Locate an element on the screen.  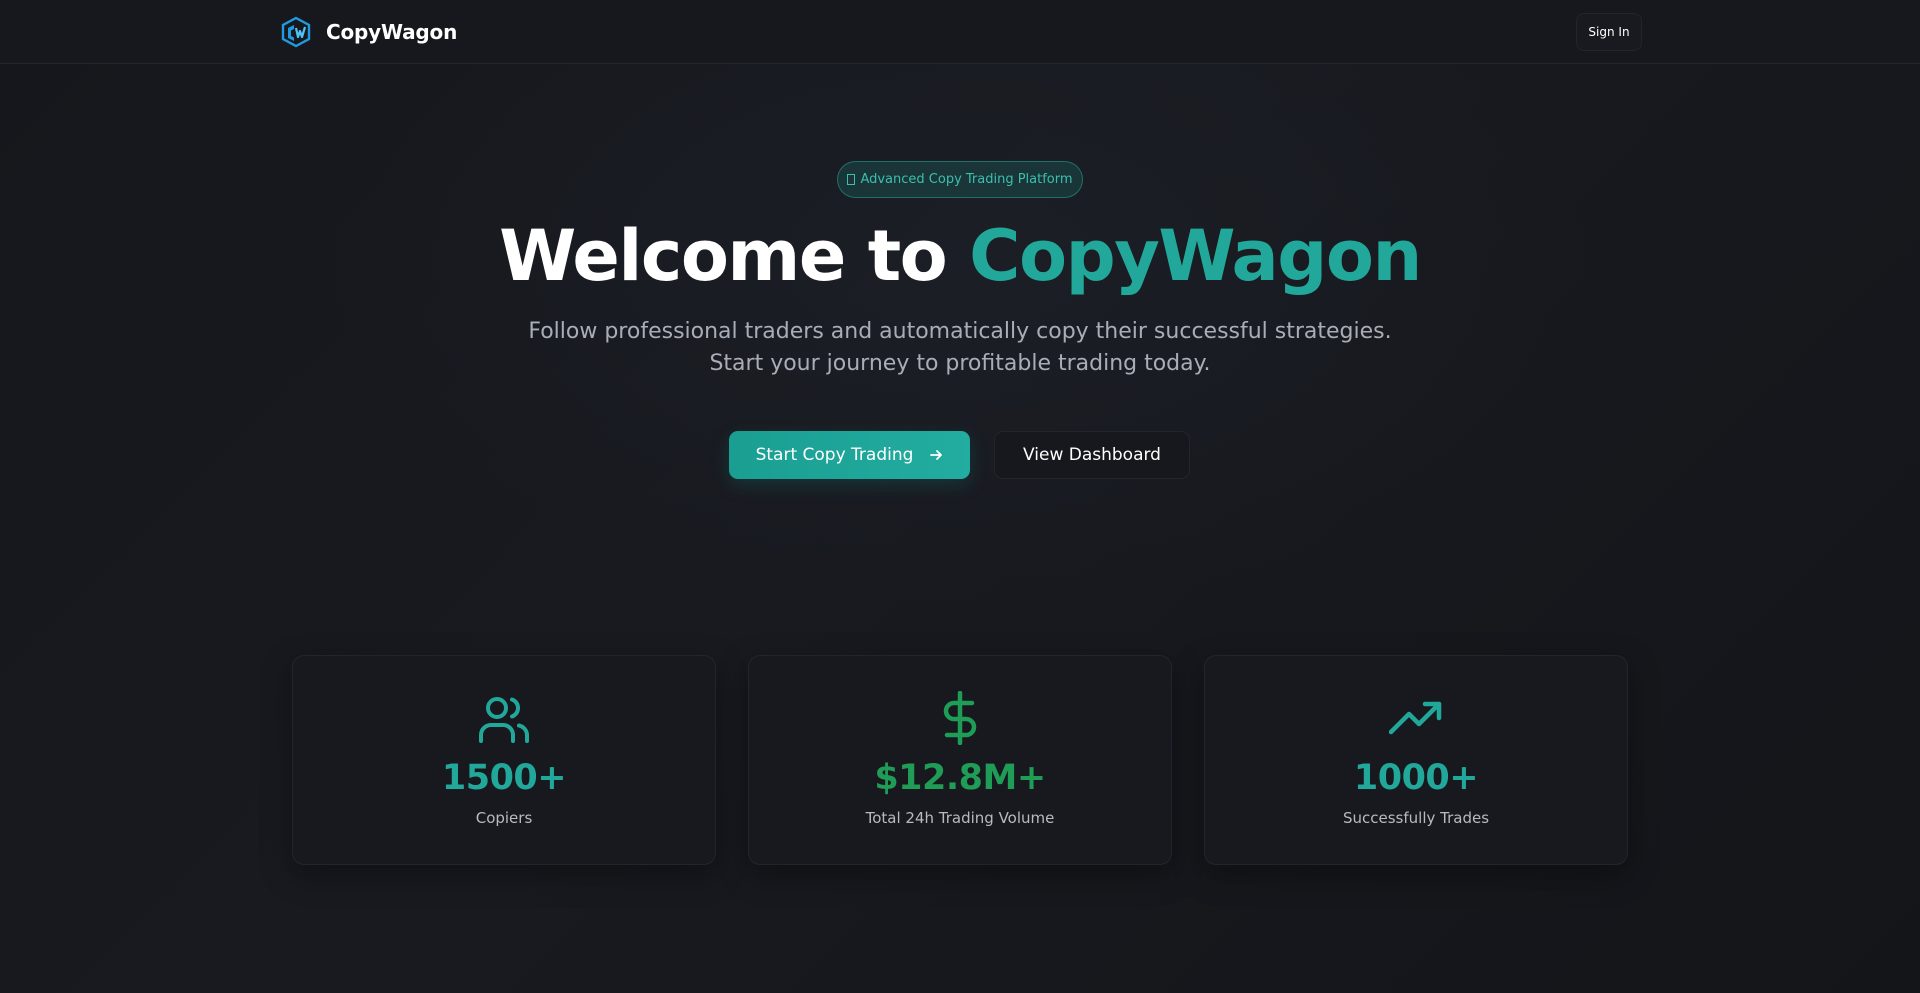
stat-value: 1500+ is located at coordinates (504, 778).